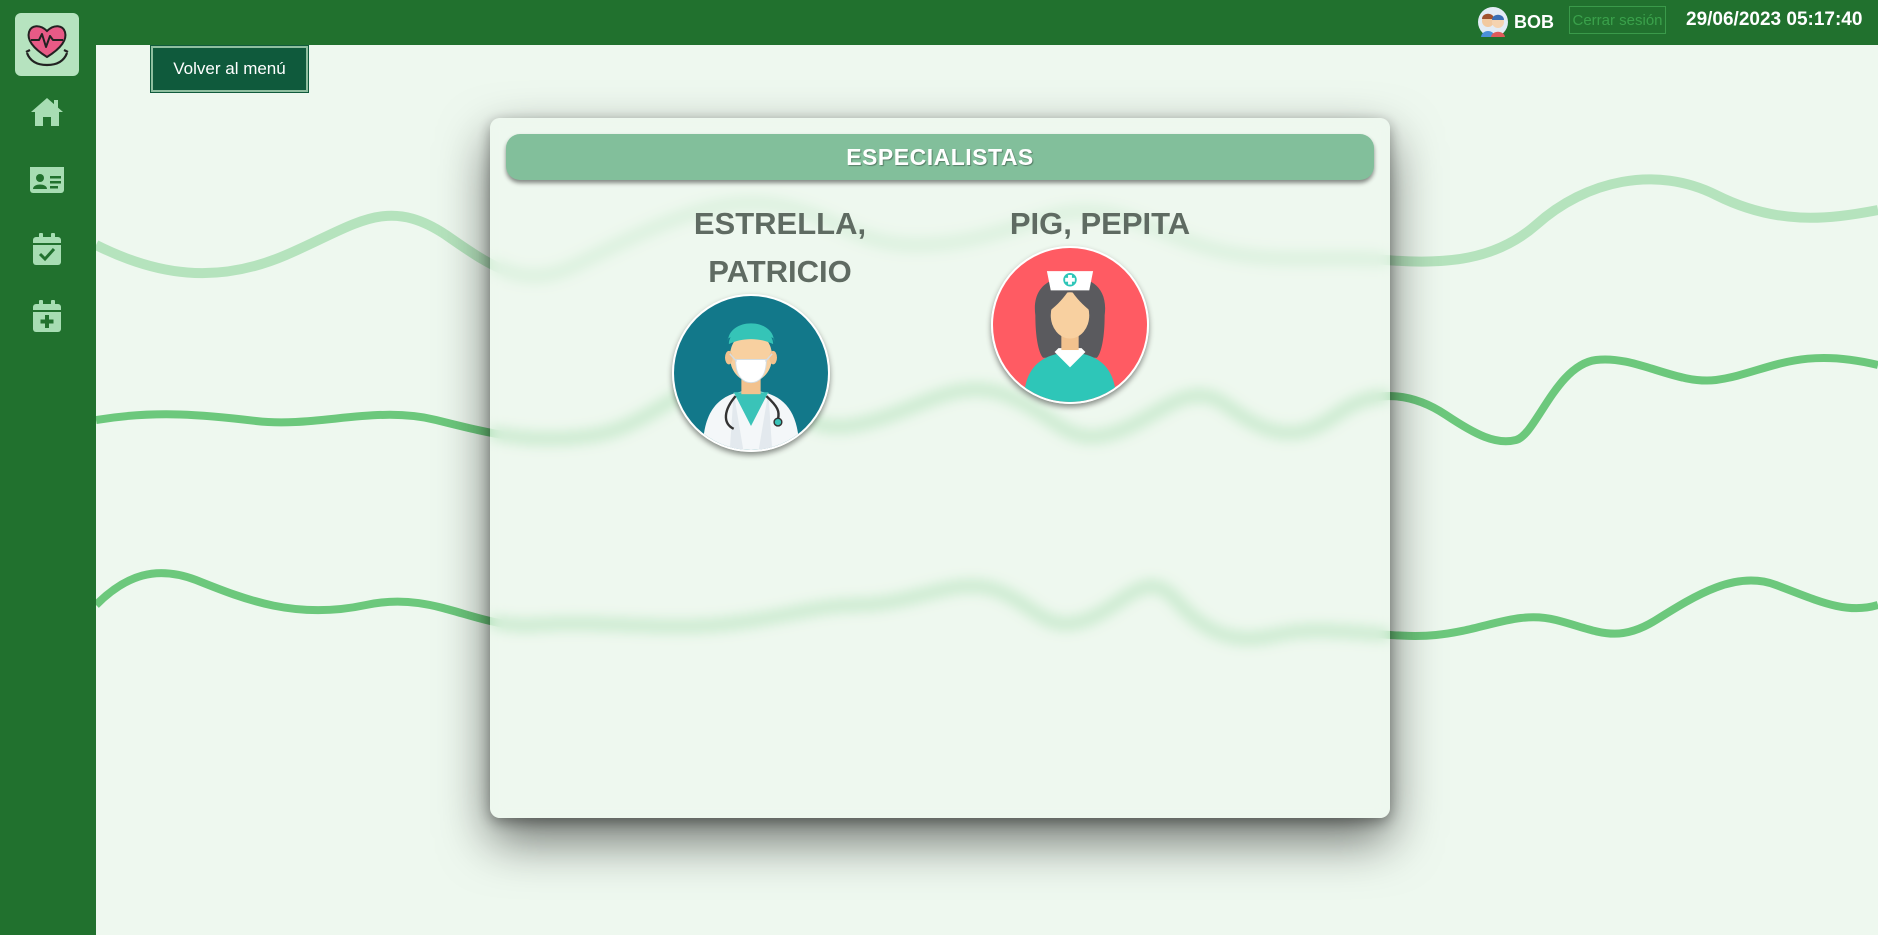  I want to click on specialist-card: PIG, PEPITA, so click(1100, 302).